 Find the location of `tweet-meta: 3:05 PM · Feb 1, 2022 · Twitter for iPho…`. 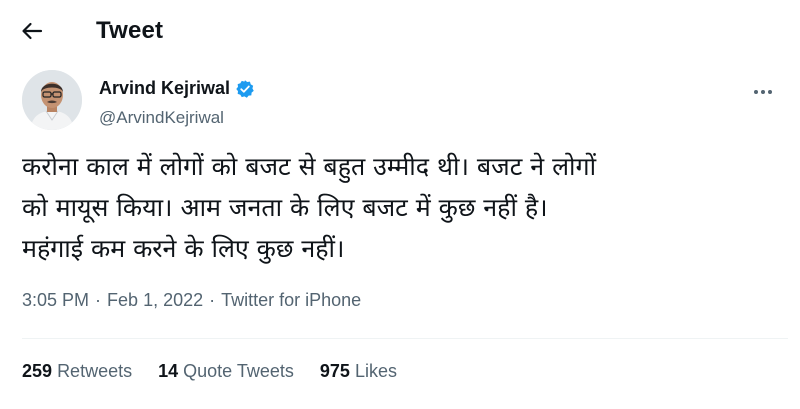

tweet-meta: 3:05 PM · Feb 1, 2022 · Twitter for iPho… is located at coordinates (191, 300).